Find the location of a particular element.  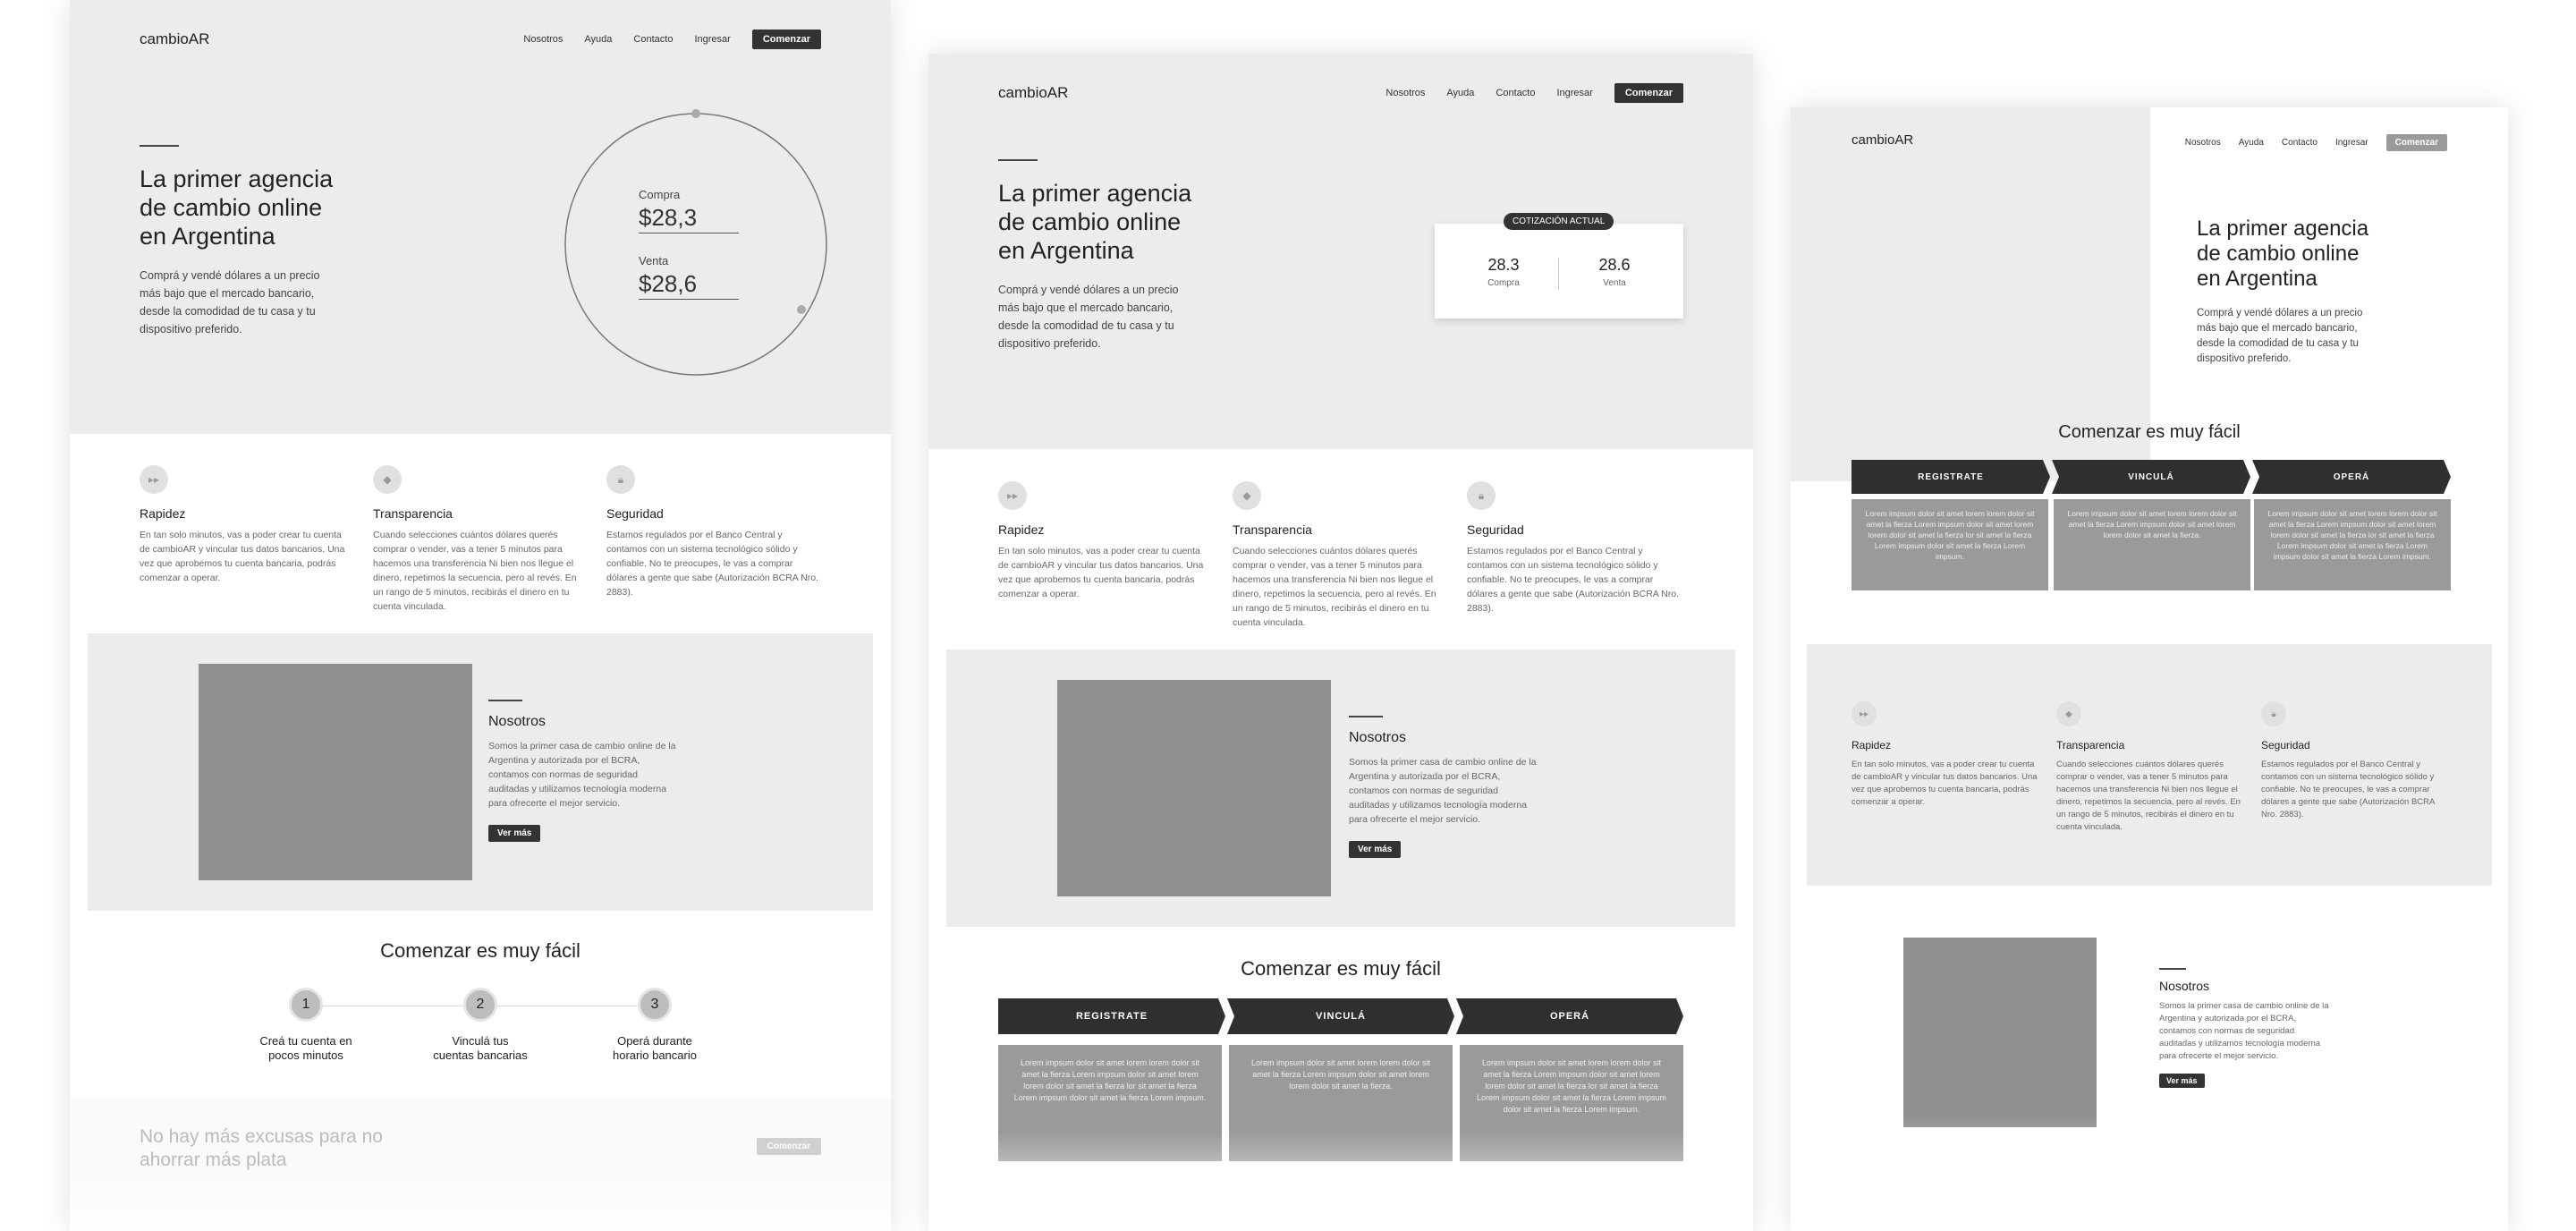

step-2: 2 Vinculá tus cuentas bancarias is located at coordinates (480, 1025).